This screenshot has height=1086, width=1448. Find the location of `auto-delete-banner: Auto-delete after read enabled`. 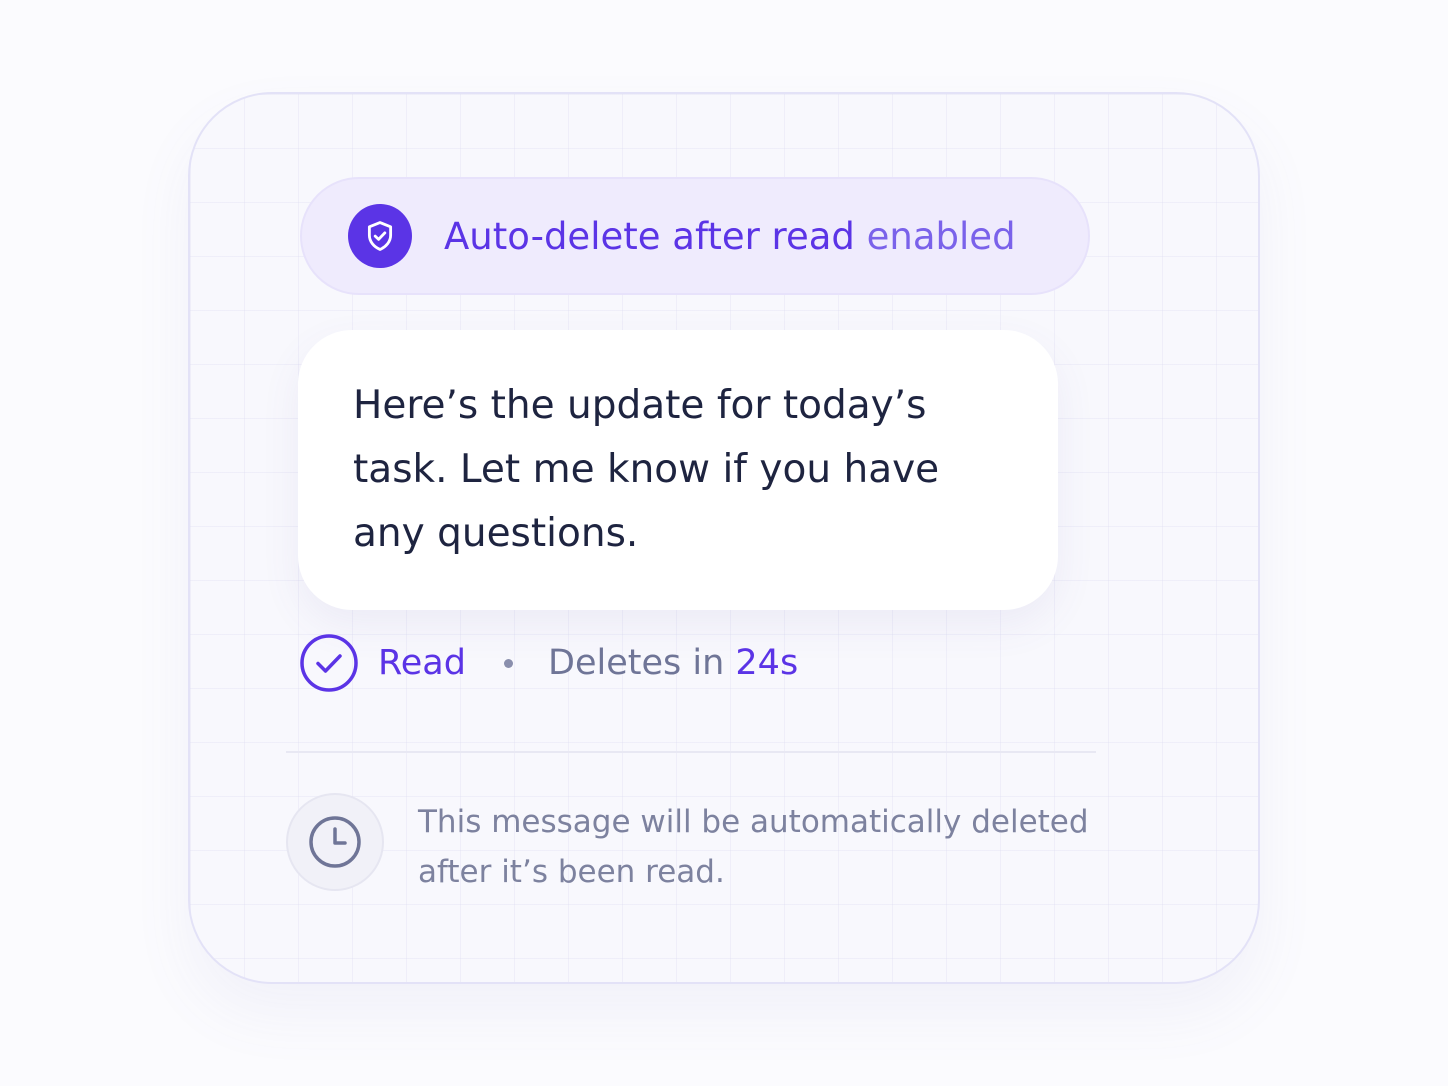

auto-delete-banner: Auto-delete after read enabled is located at coordinates (695, 236).